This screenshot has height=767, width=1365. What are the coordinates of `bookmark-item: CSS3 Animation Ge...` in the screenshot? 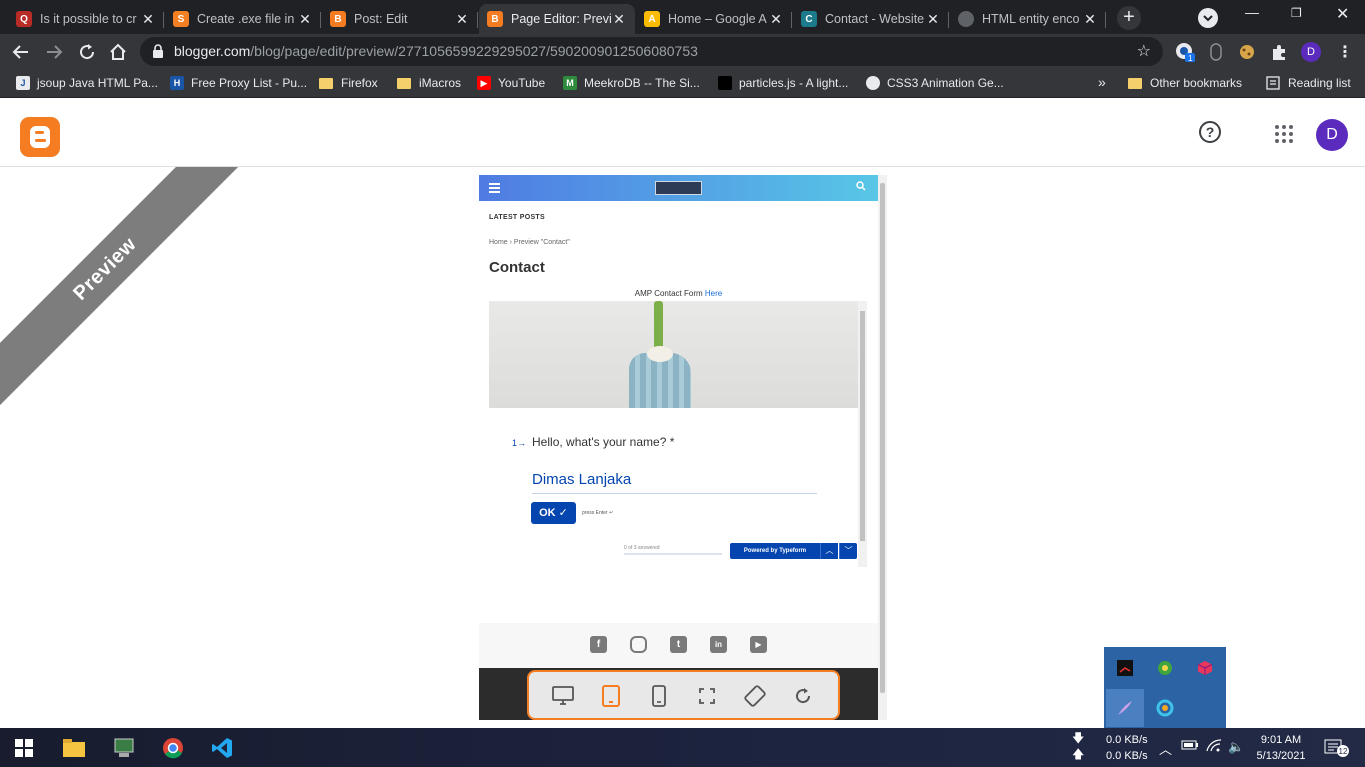 It's located at (935, 83).